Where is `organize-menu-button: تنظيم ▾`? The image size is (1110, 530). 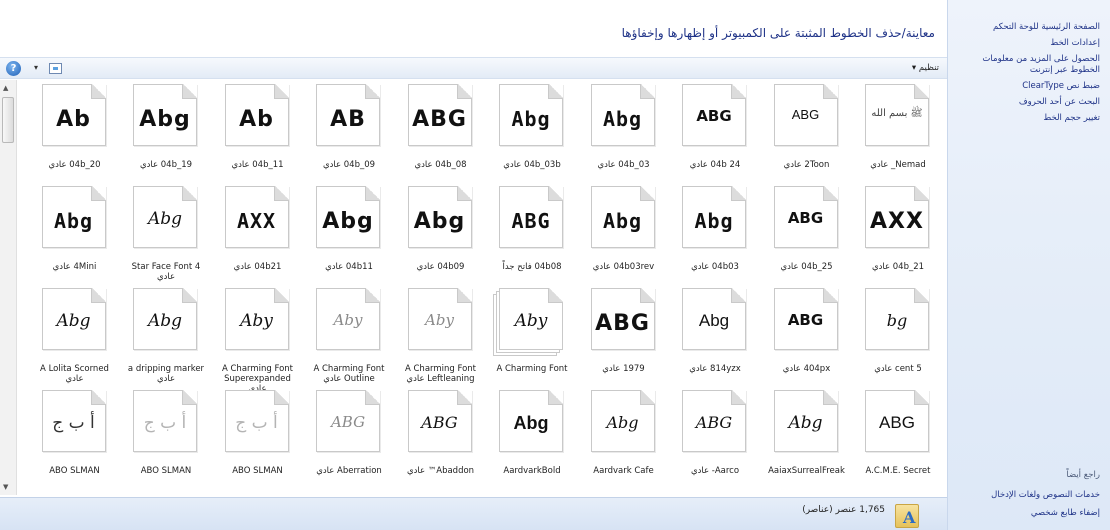 organize-menu-button: تنظيم ▾ is located at coordinates (925, 68).